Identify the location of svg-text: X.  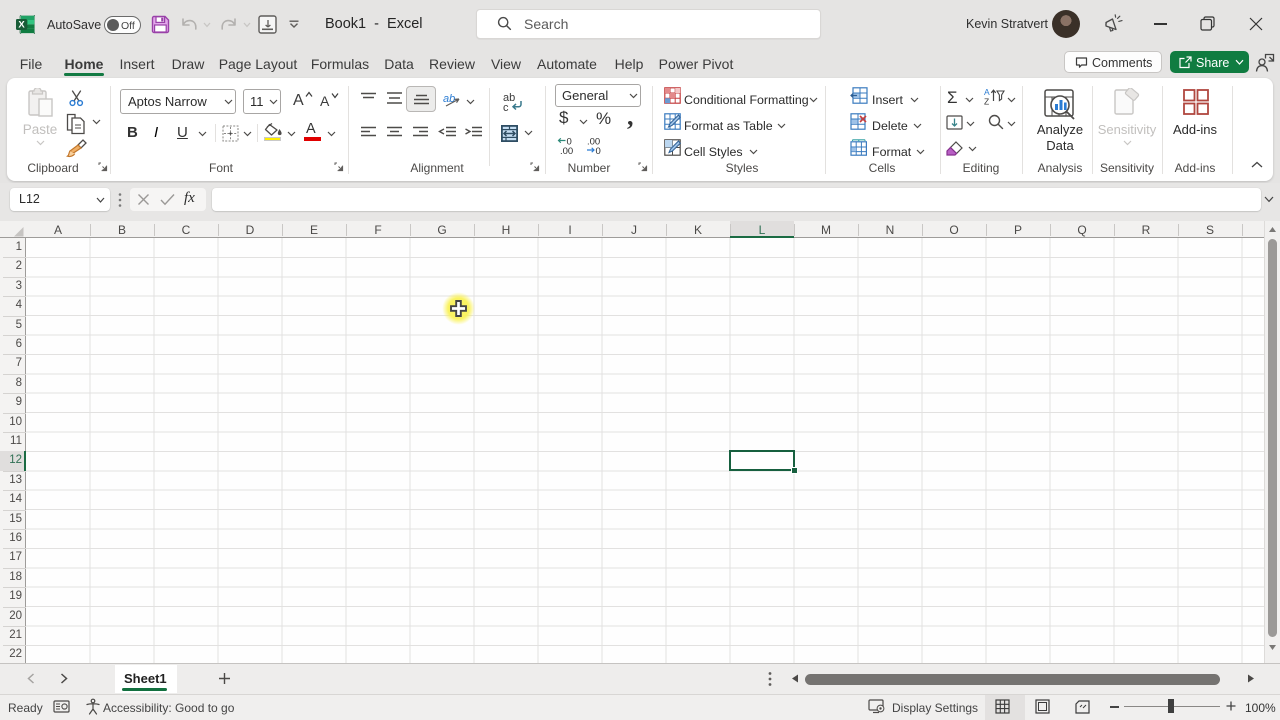
(21, 25).